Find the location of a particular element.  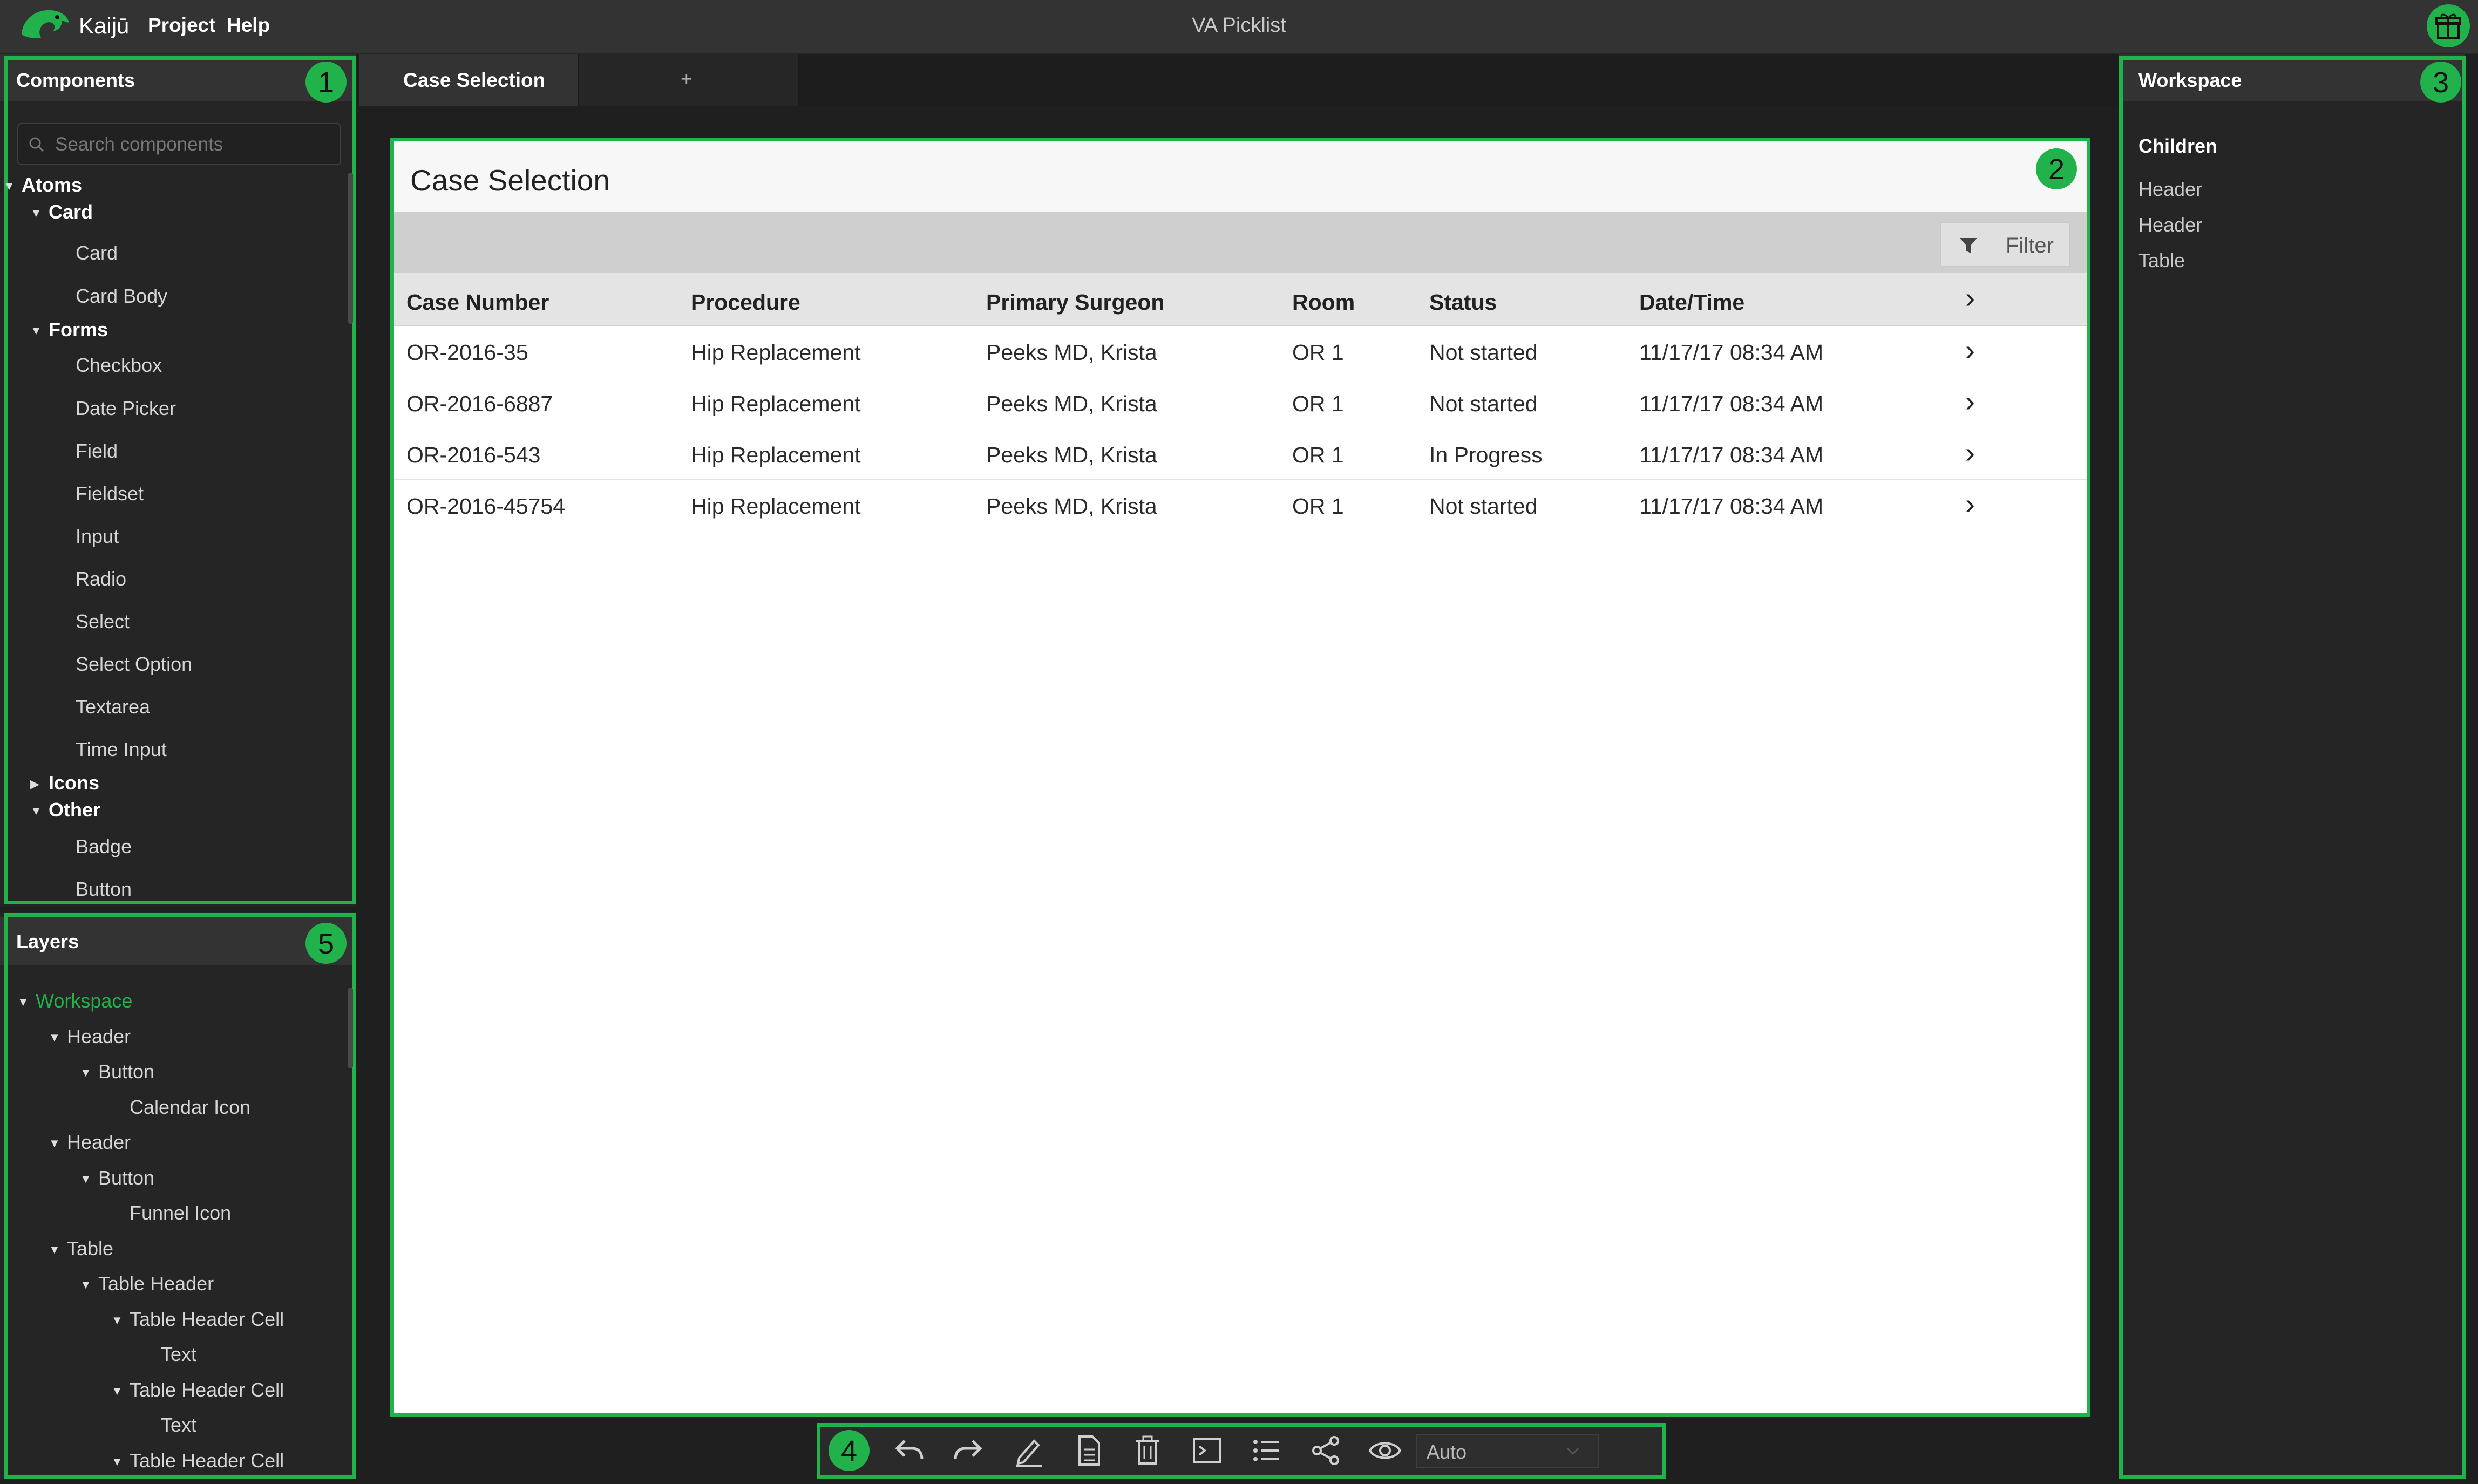

component-time-input: Time Input is located at coordinates (121, 750).